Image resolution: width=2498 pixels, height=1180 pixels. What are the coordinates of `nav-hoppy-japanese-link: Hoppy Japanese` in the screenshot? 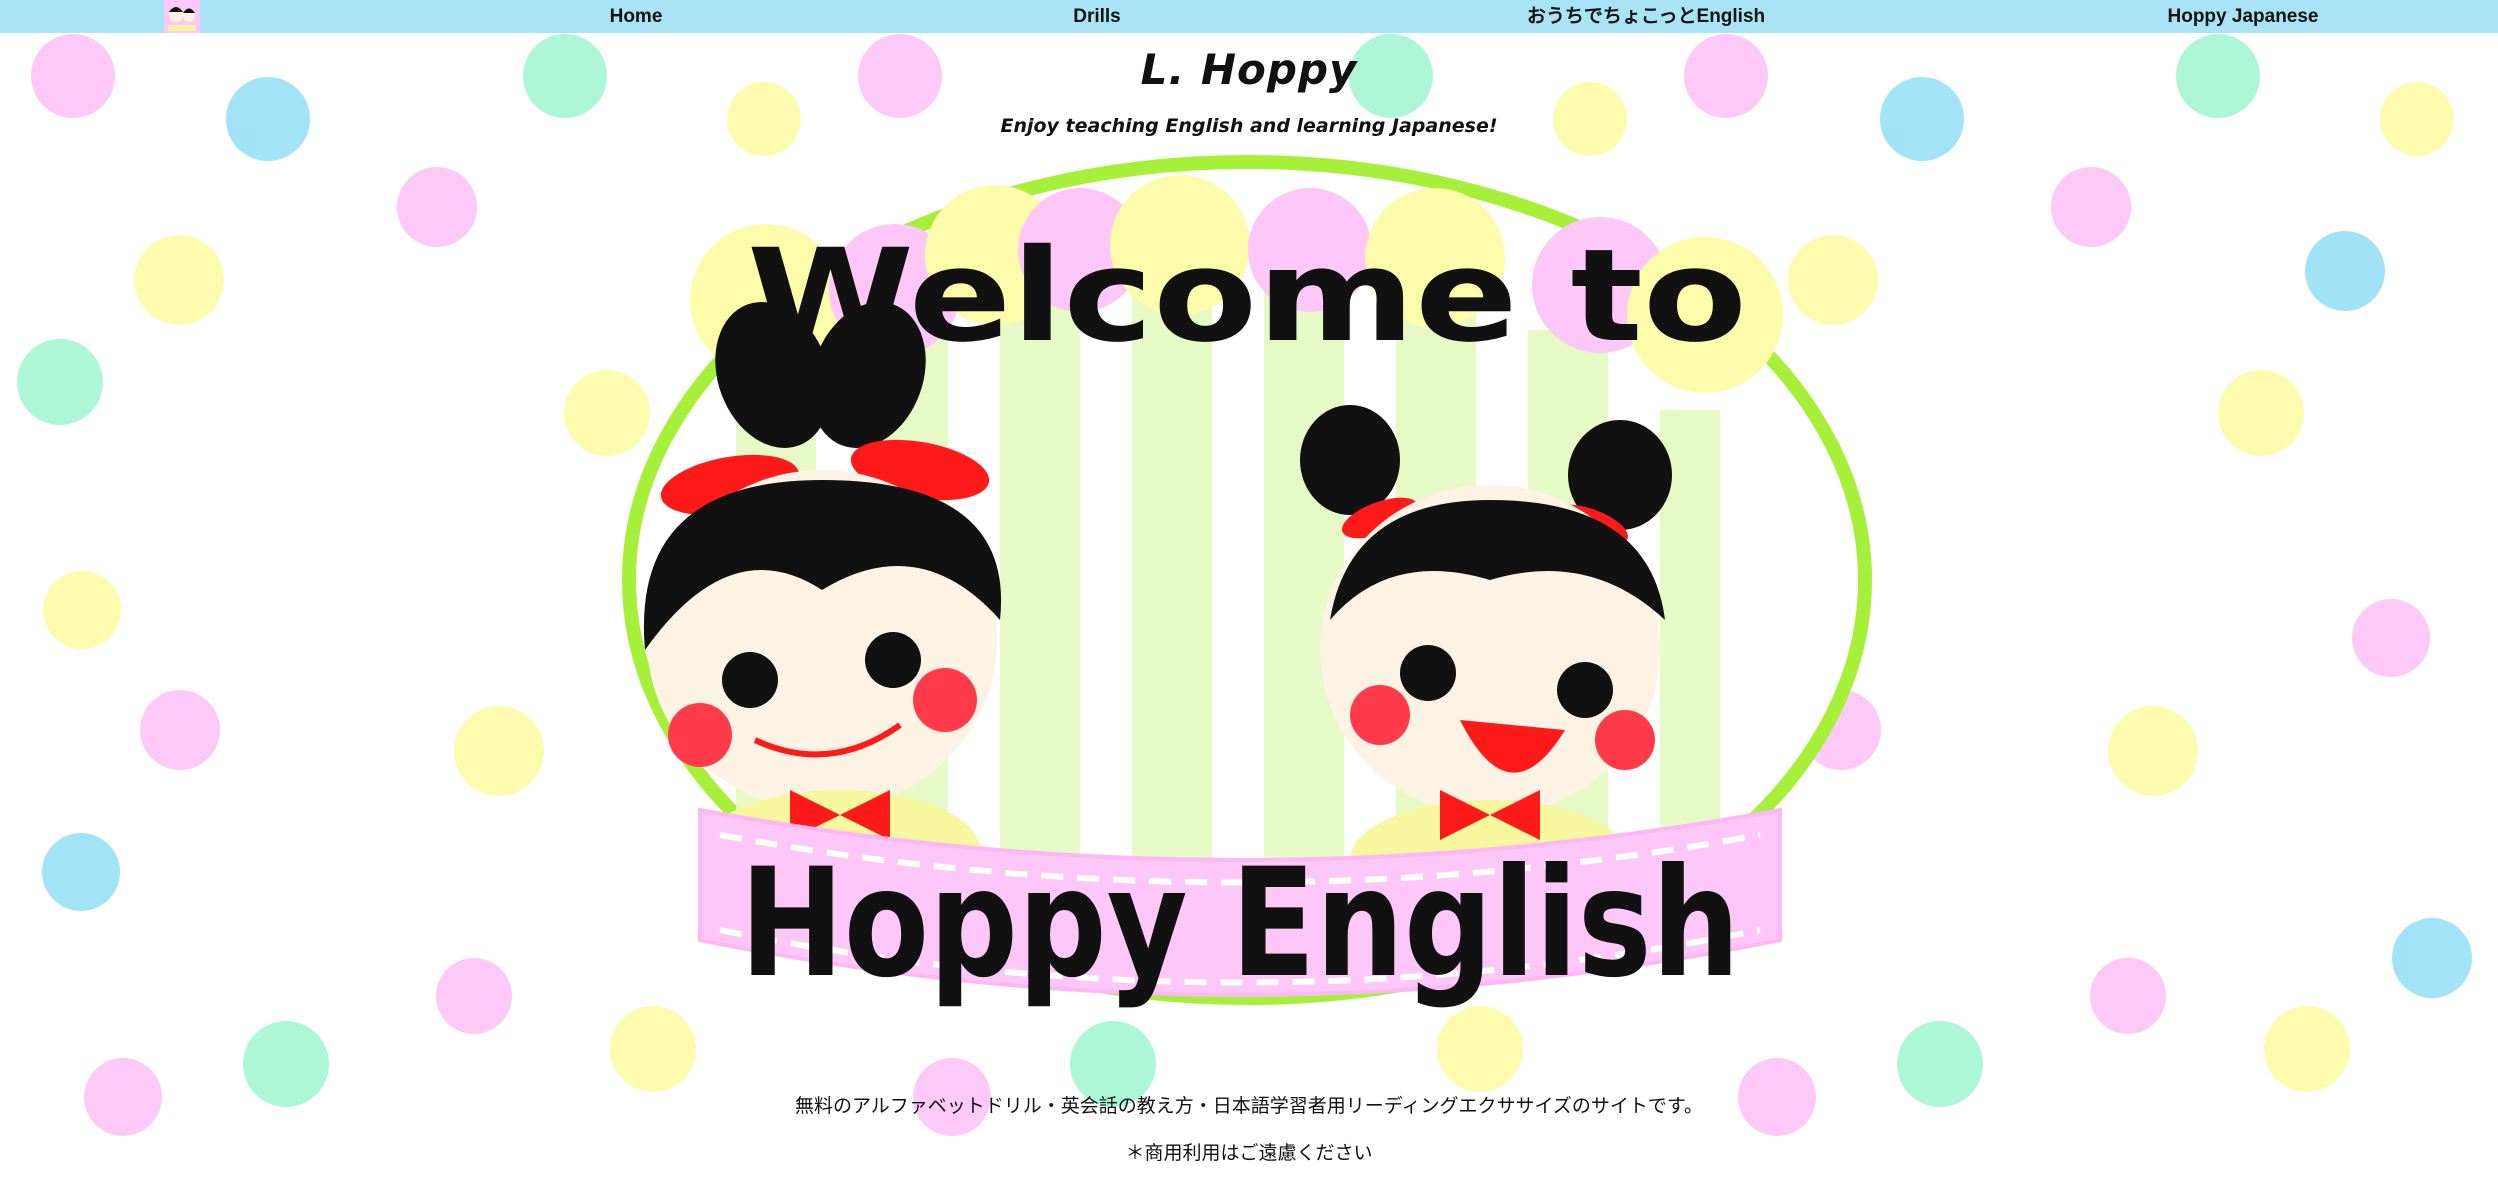 It's located at (2243, 16).